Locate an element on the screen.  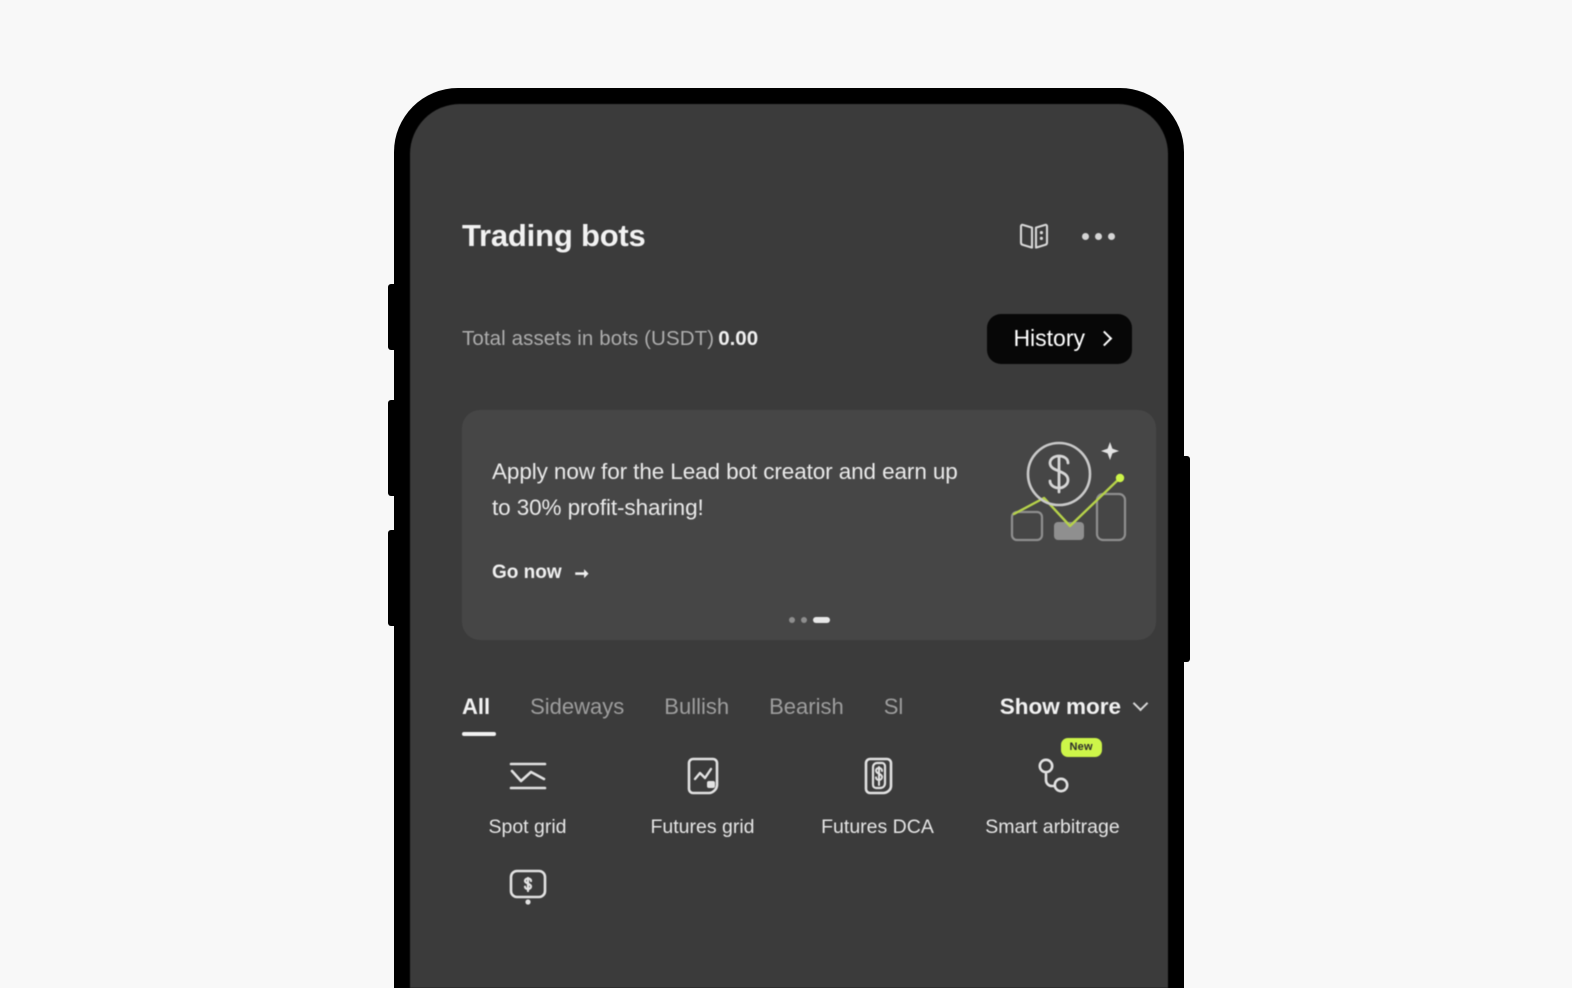
tab-sideways: Sideways is located at coordinates (577, 707).